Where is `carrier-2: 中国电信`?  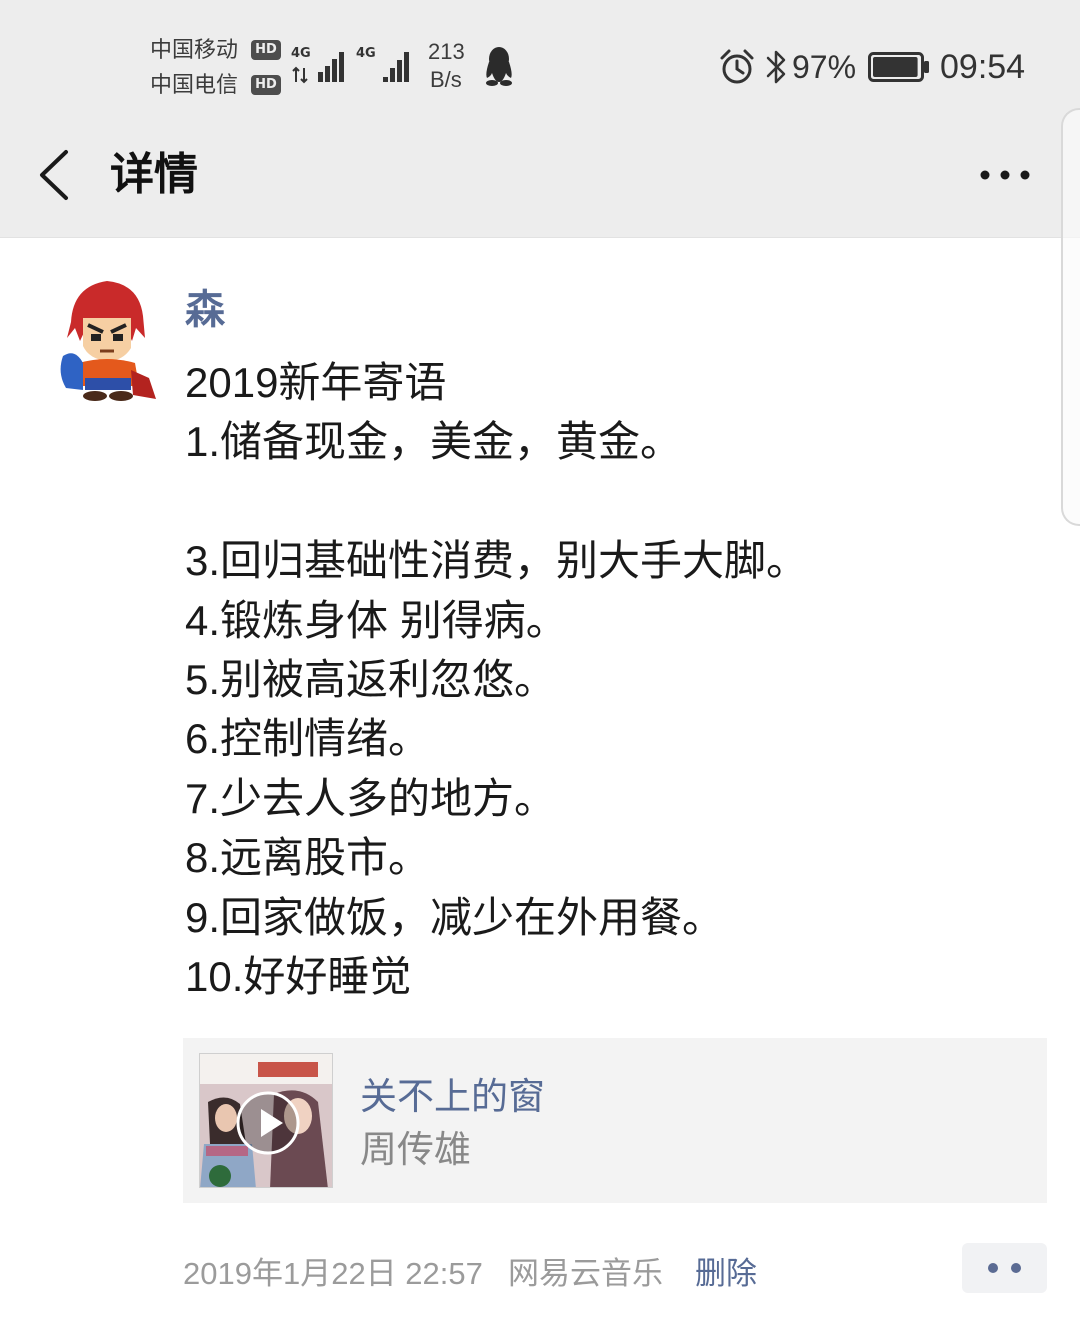
carrier-2: 中国电信 is located at coordinates (194, 84).